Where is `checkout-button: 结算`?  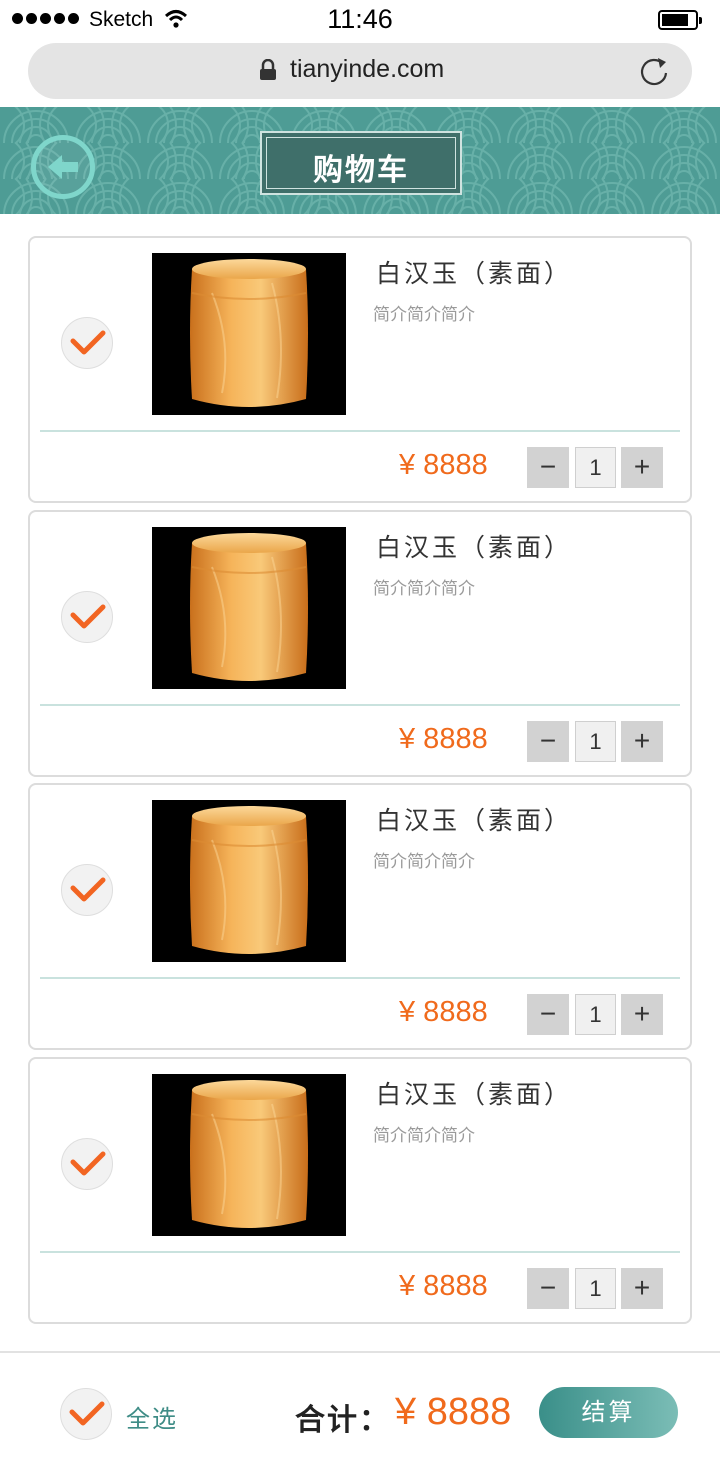
checkout-button: 结算 is located at coordinates (608, 1412).